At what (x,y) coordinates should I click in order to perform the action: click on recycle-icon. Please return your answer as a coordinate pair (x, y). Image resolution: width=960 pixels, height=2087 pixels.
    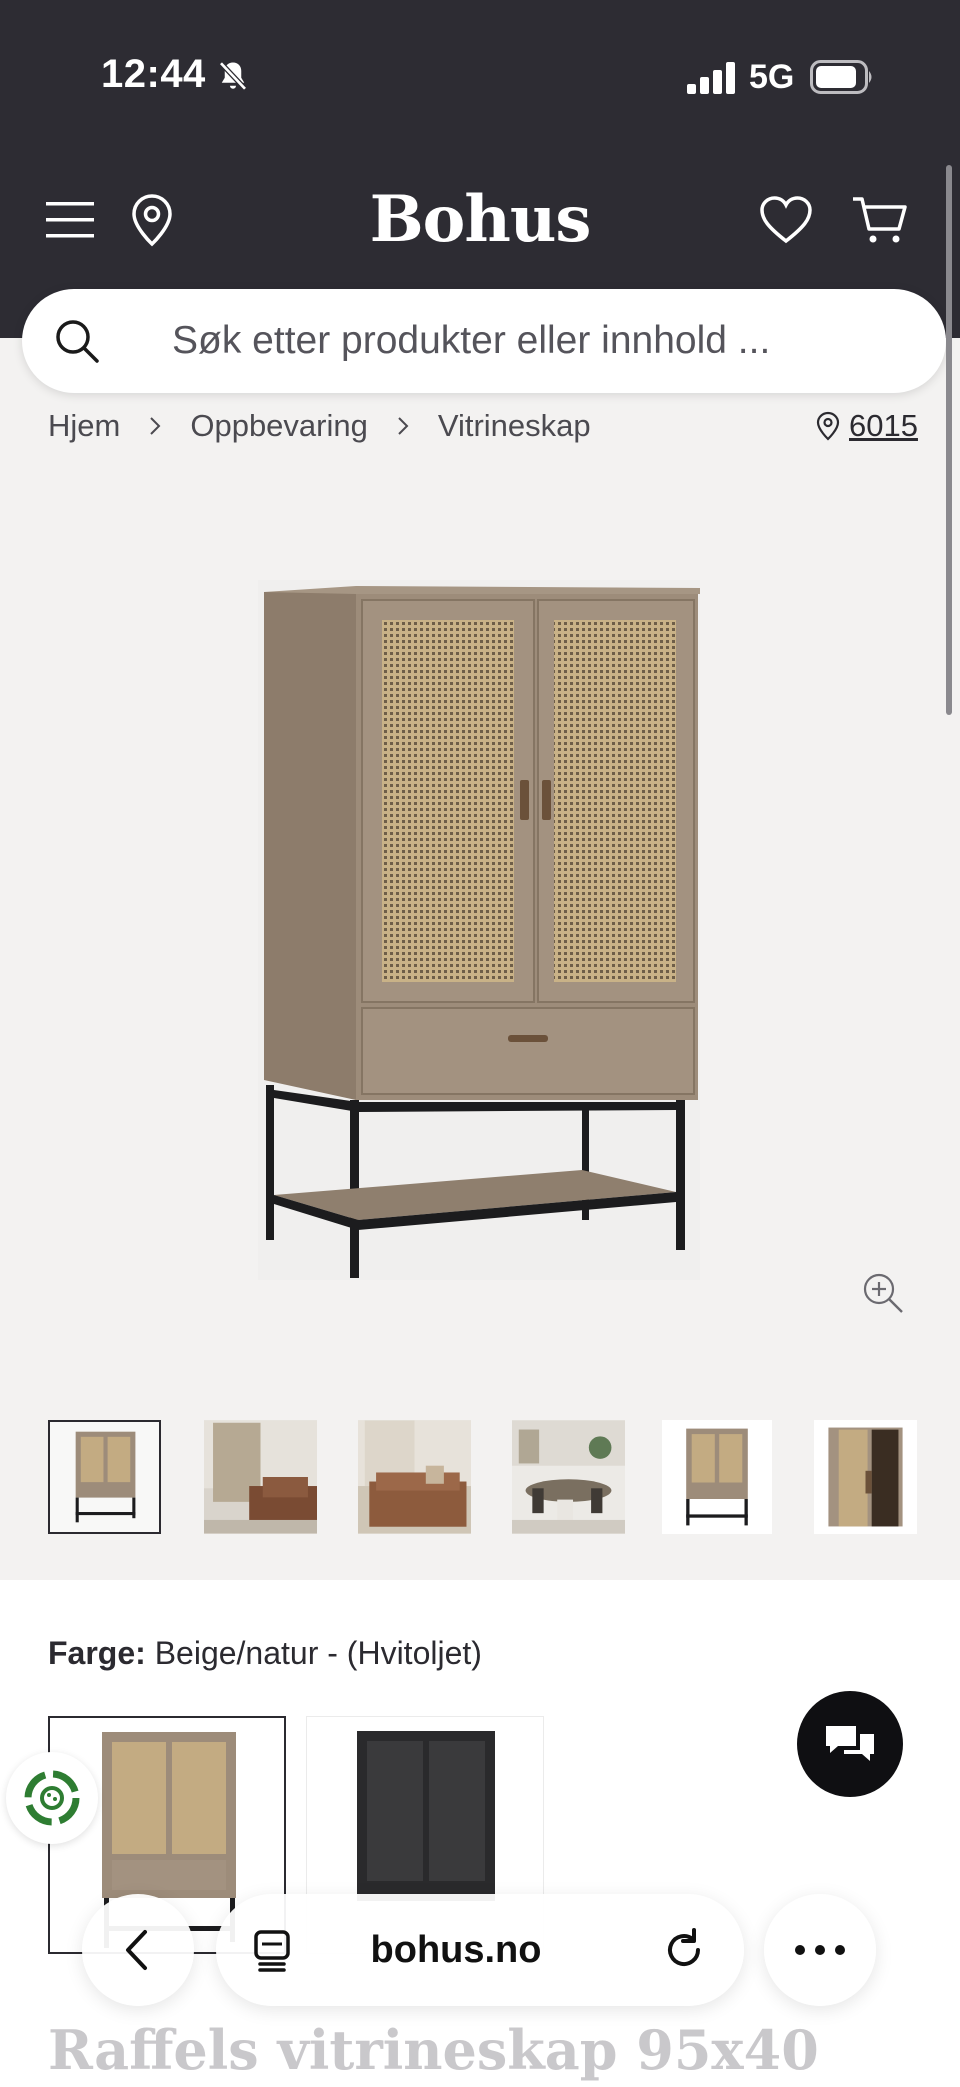
    Looking at the image, I should click on (52, 1798).